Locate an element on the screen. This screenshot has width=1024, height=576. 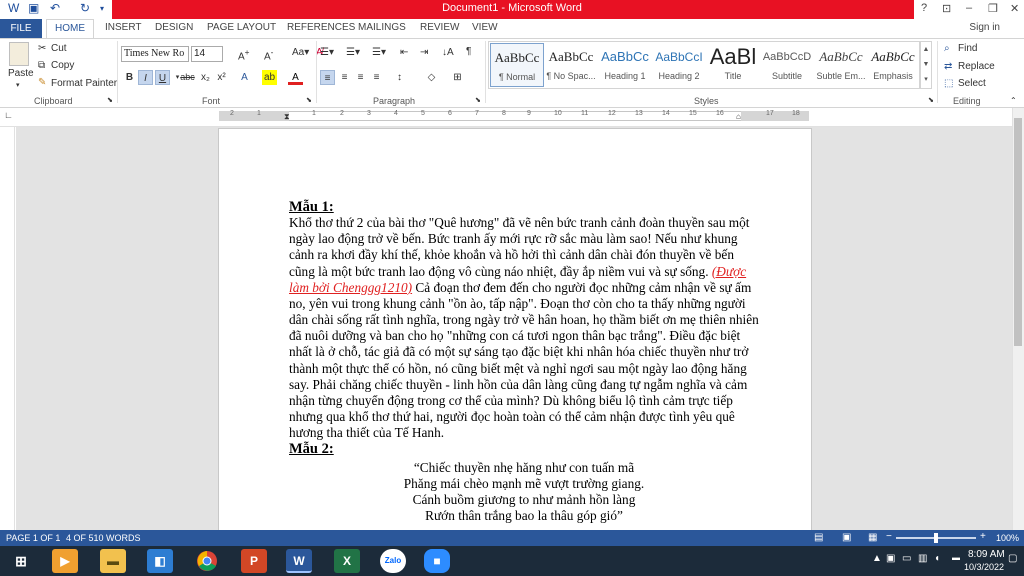
style-title: AaBl Title is located at coordinates (733, 65).